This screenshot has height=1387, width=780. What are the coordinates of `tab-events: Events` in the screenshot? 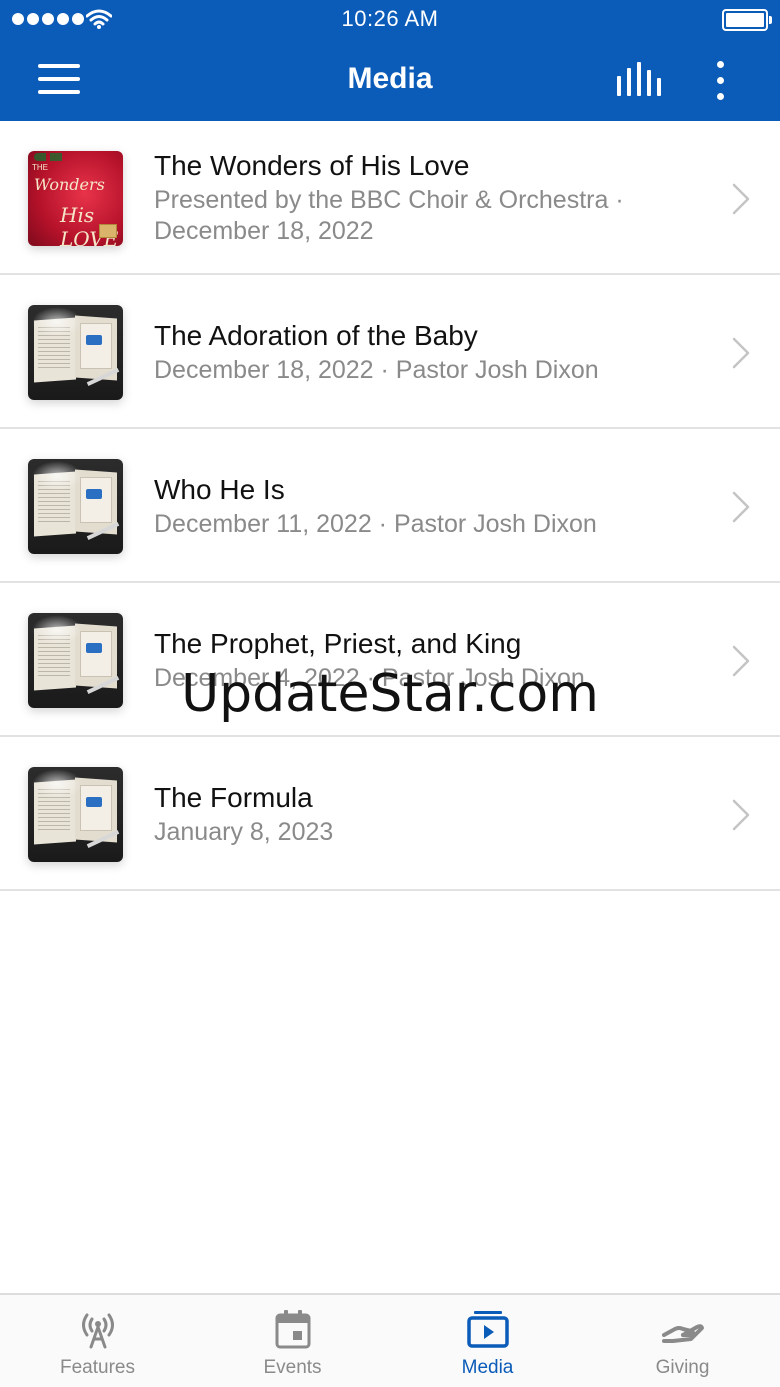 It's located at (292, 1341).